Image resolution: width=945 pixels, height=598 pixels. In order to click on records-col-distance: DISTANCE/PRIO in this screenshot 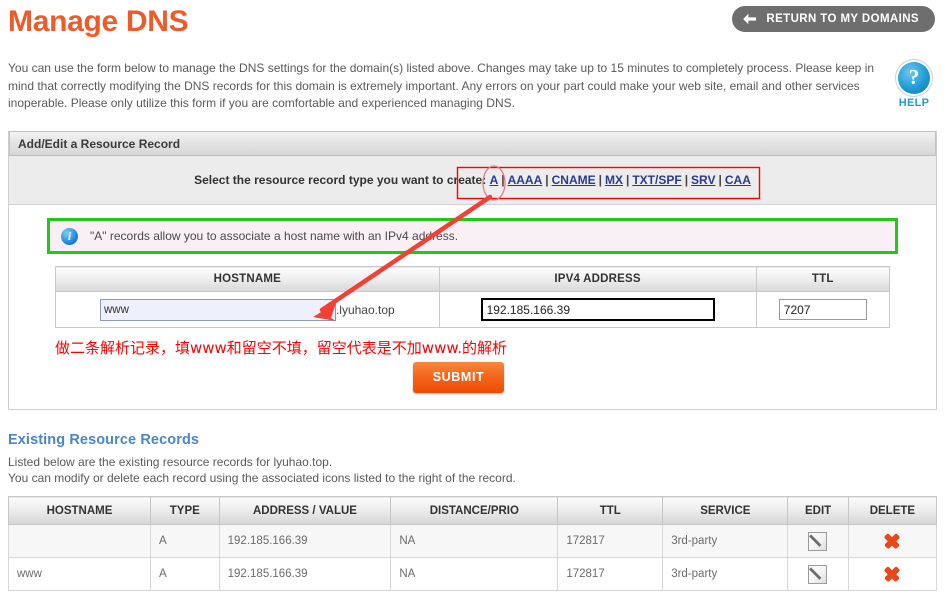, I will do `click(474, 510)`.